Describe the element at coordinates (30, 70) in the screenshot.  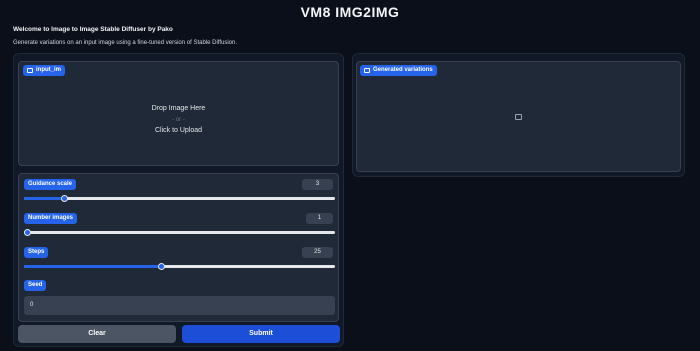
I see `image-icon` at that location.